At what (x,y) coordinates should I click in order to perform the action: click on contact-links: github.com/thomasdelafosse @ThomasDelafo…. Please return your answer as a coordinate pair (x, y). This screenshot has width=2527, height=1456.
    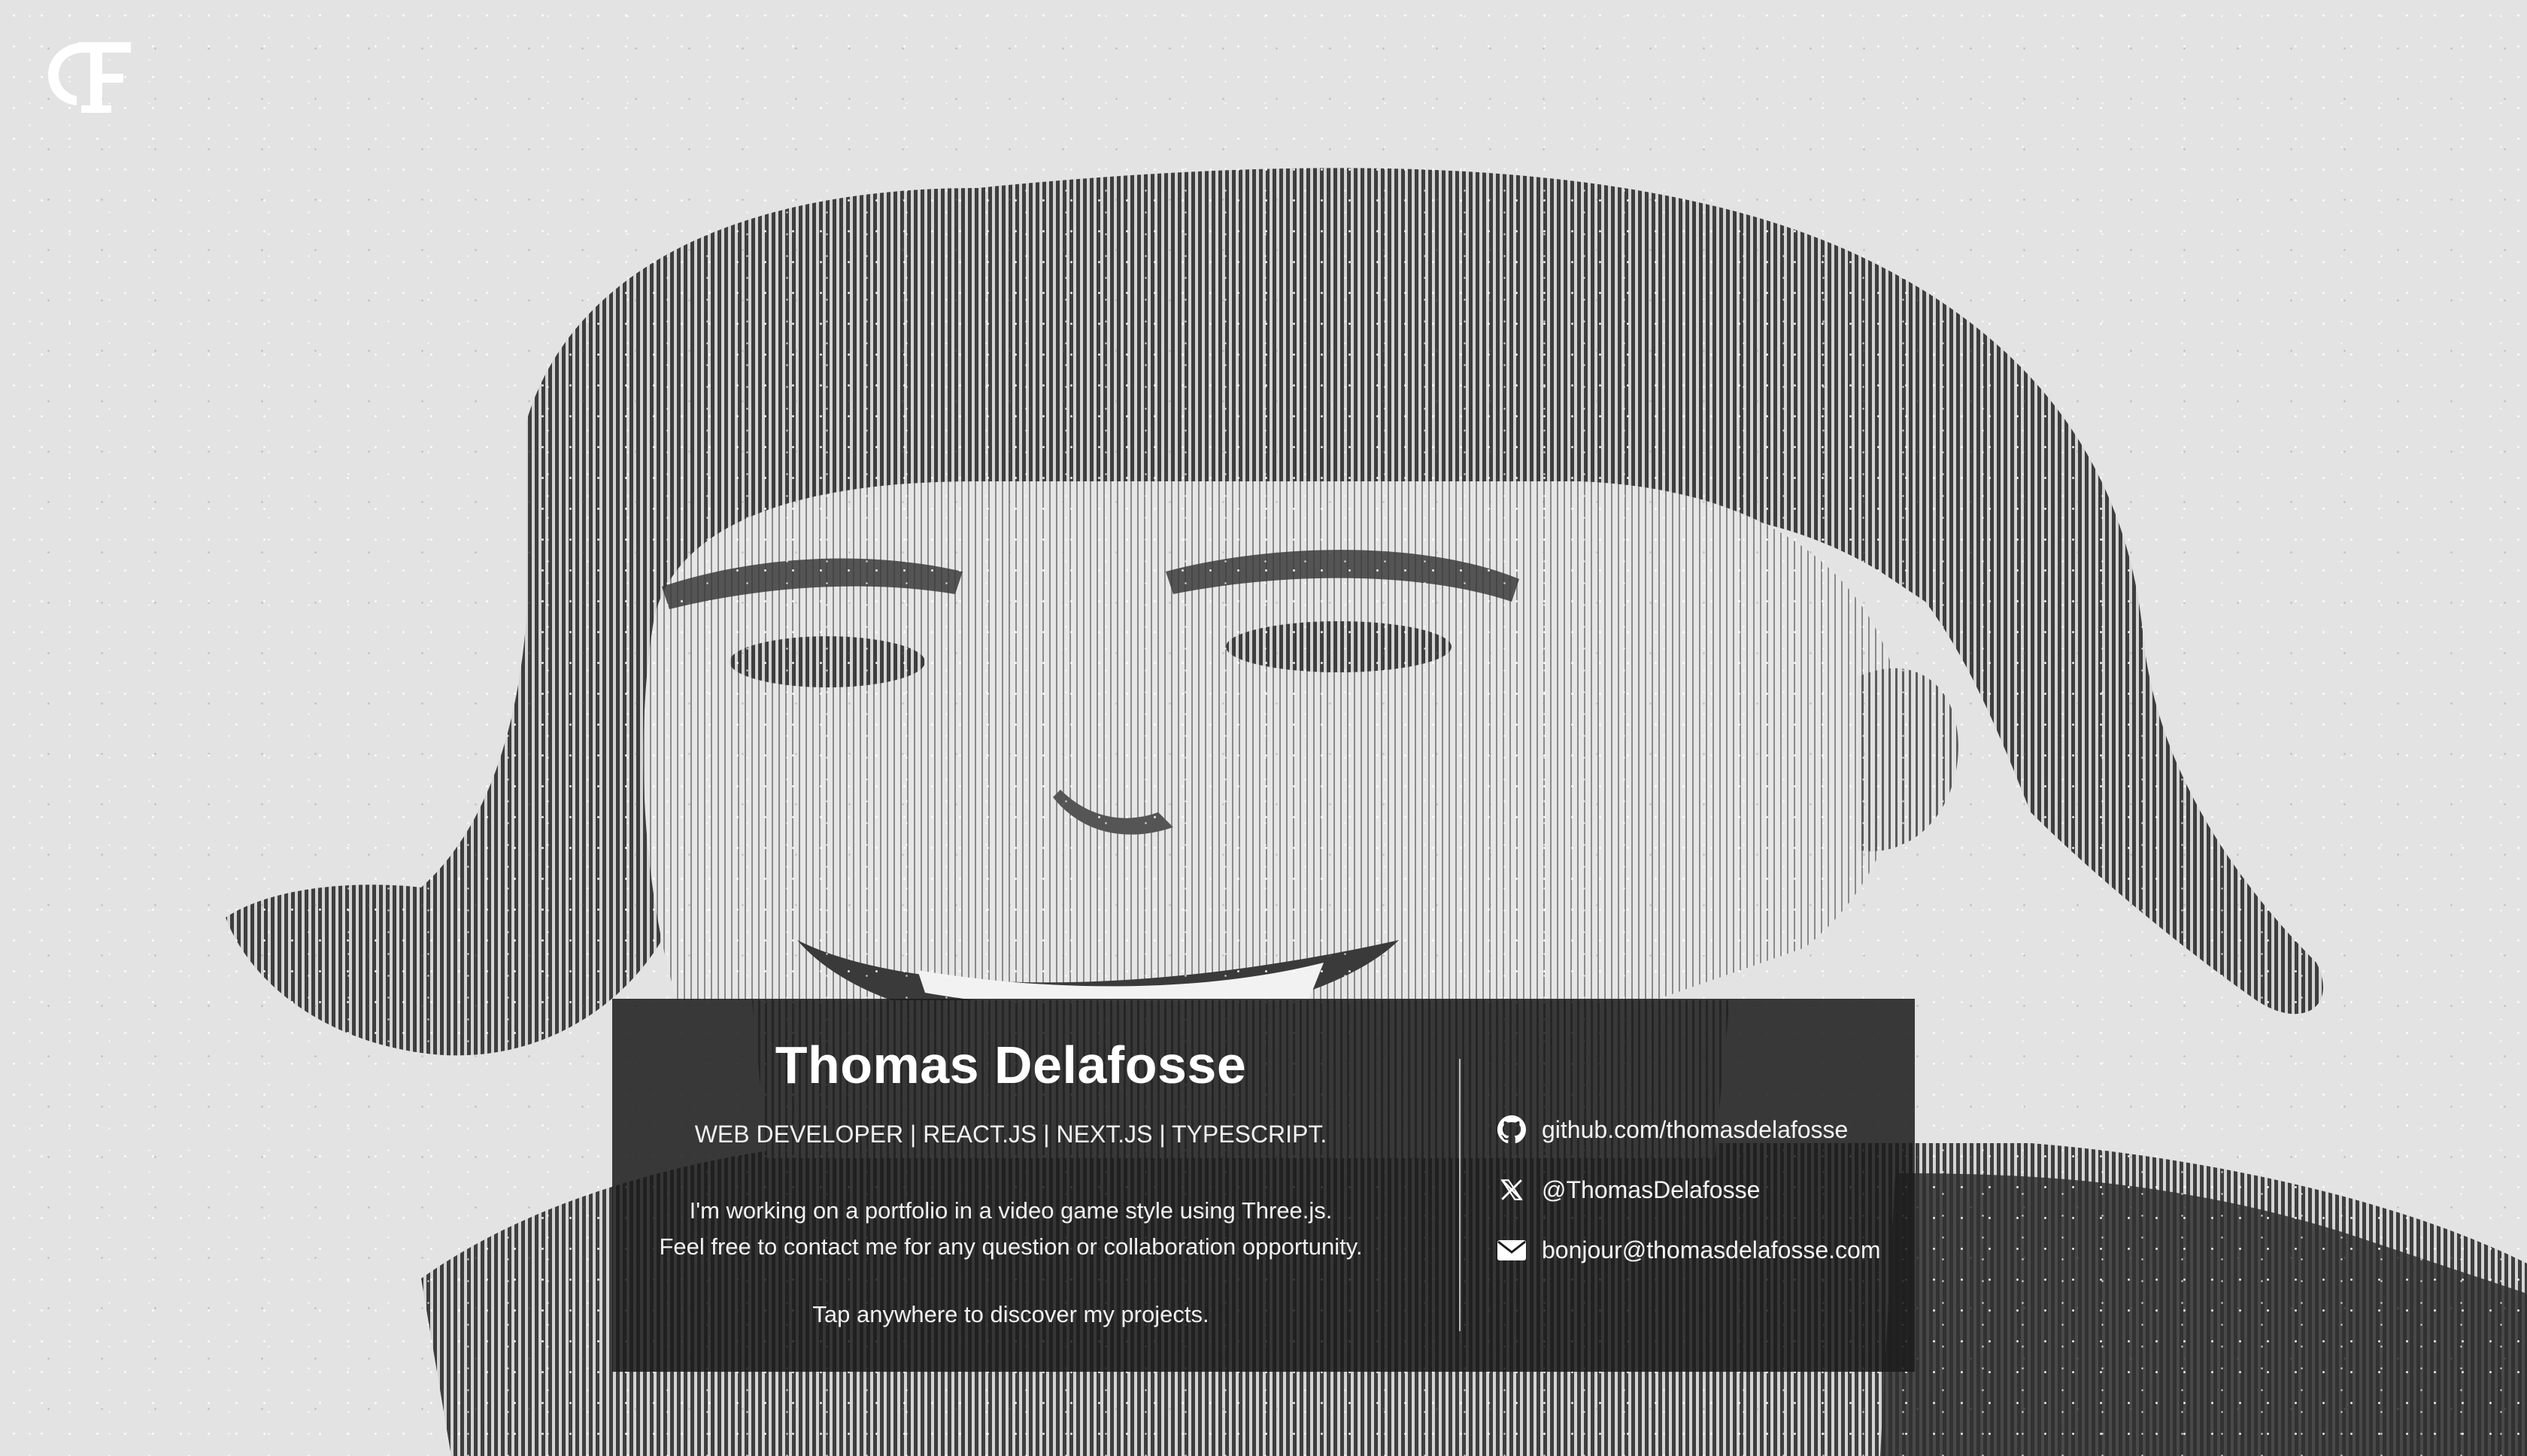
    Looking at the image, I should click on (1700, 1203).